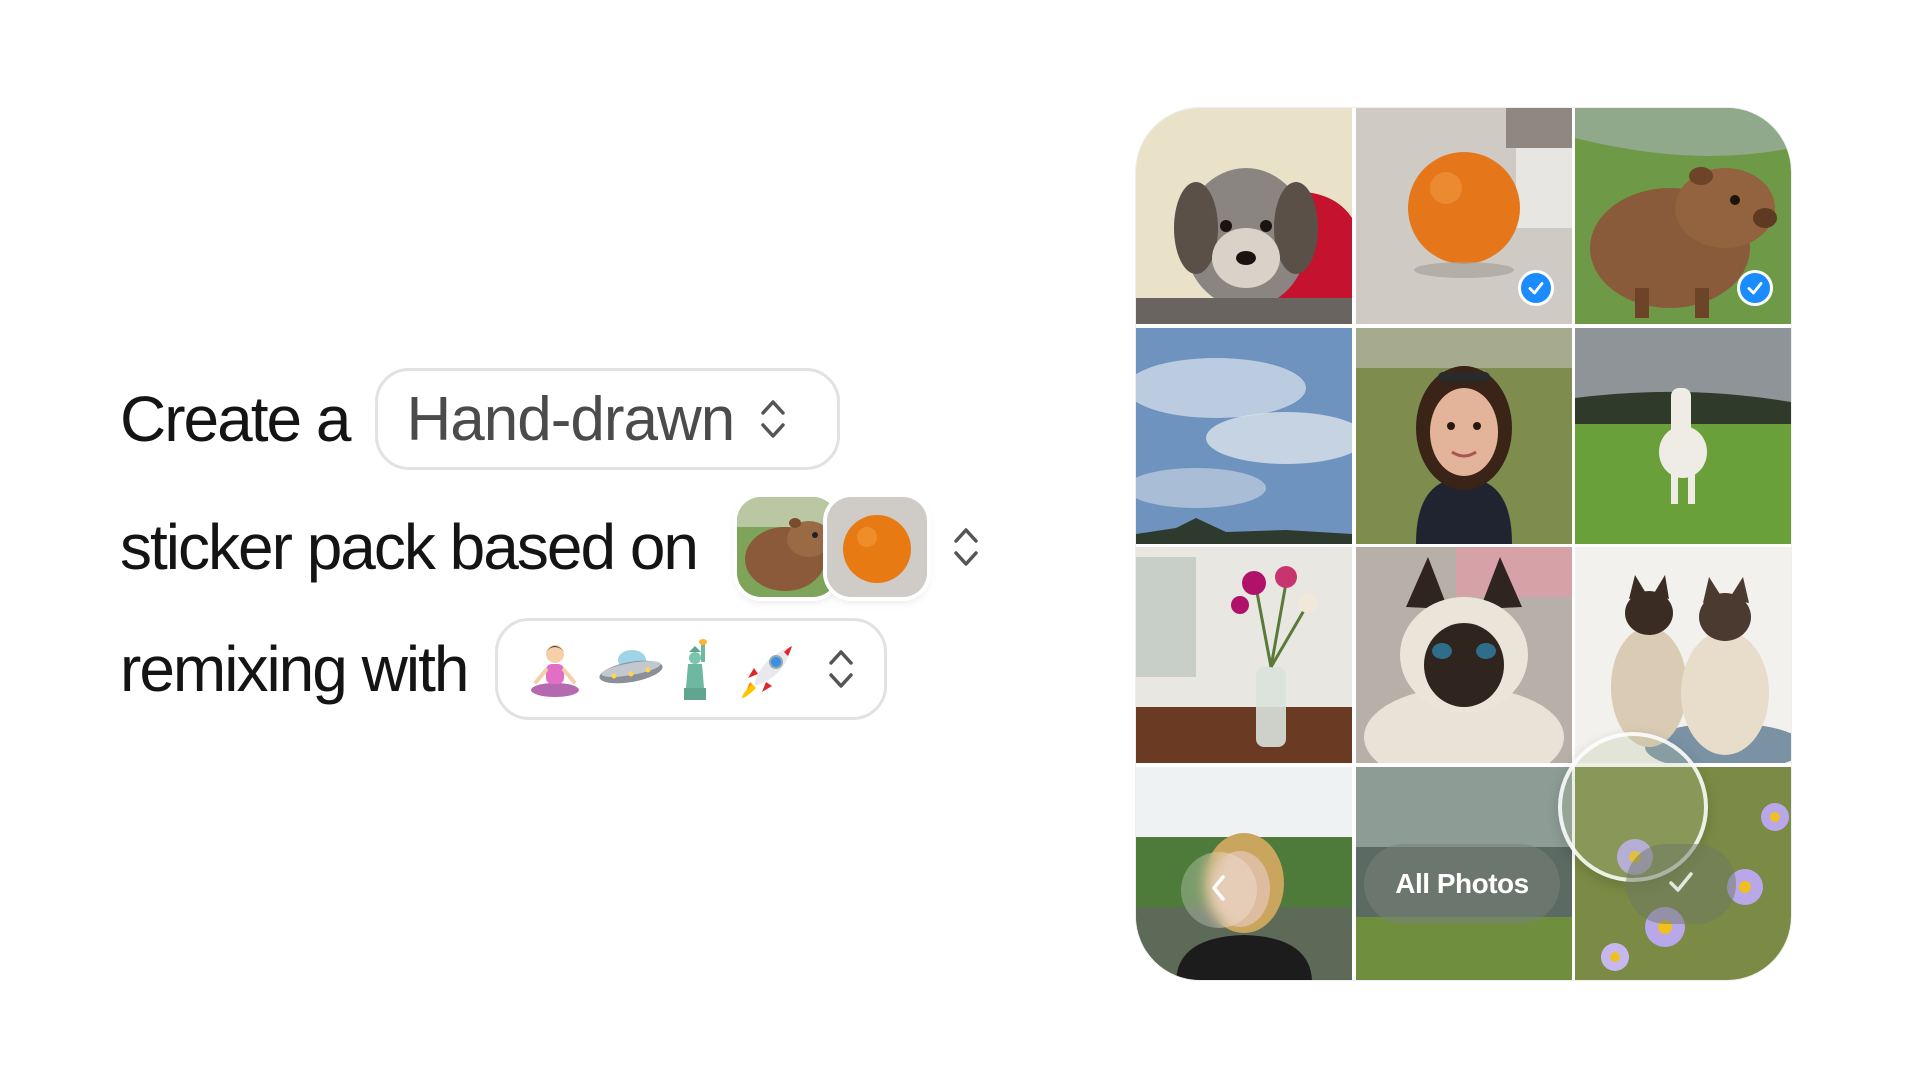  I want to click on photo-woman-selfie, so click(1463, 435).